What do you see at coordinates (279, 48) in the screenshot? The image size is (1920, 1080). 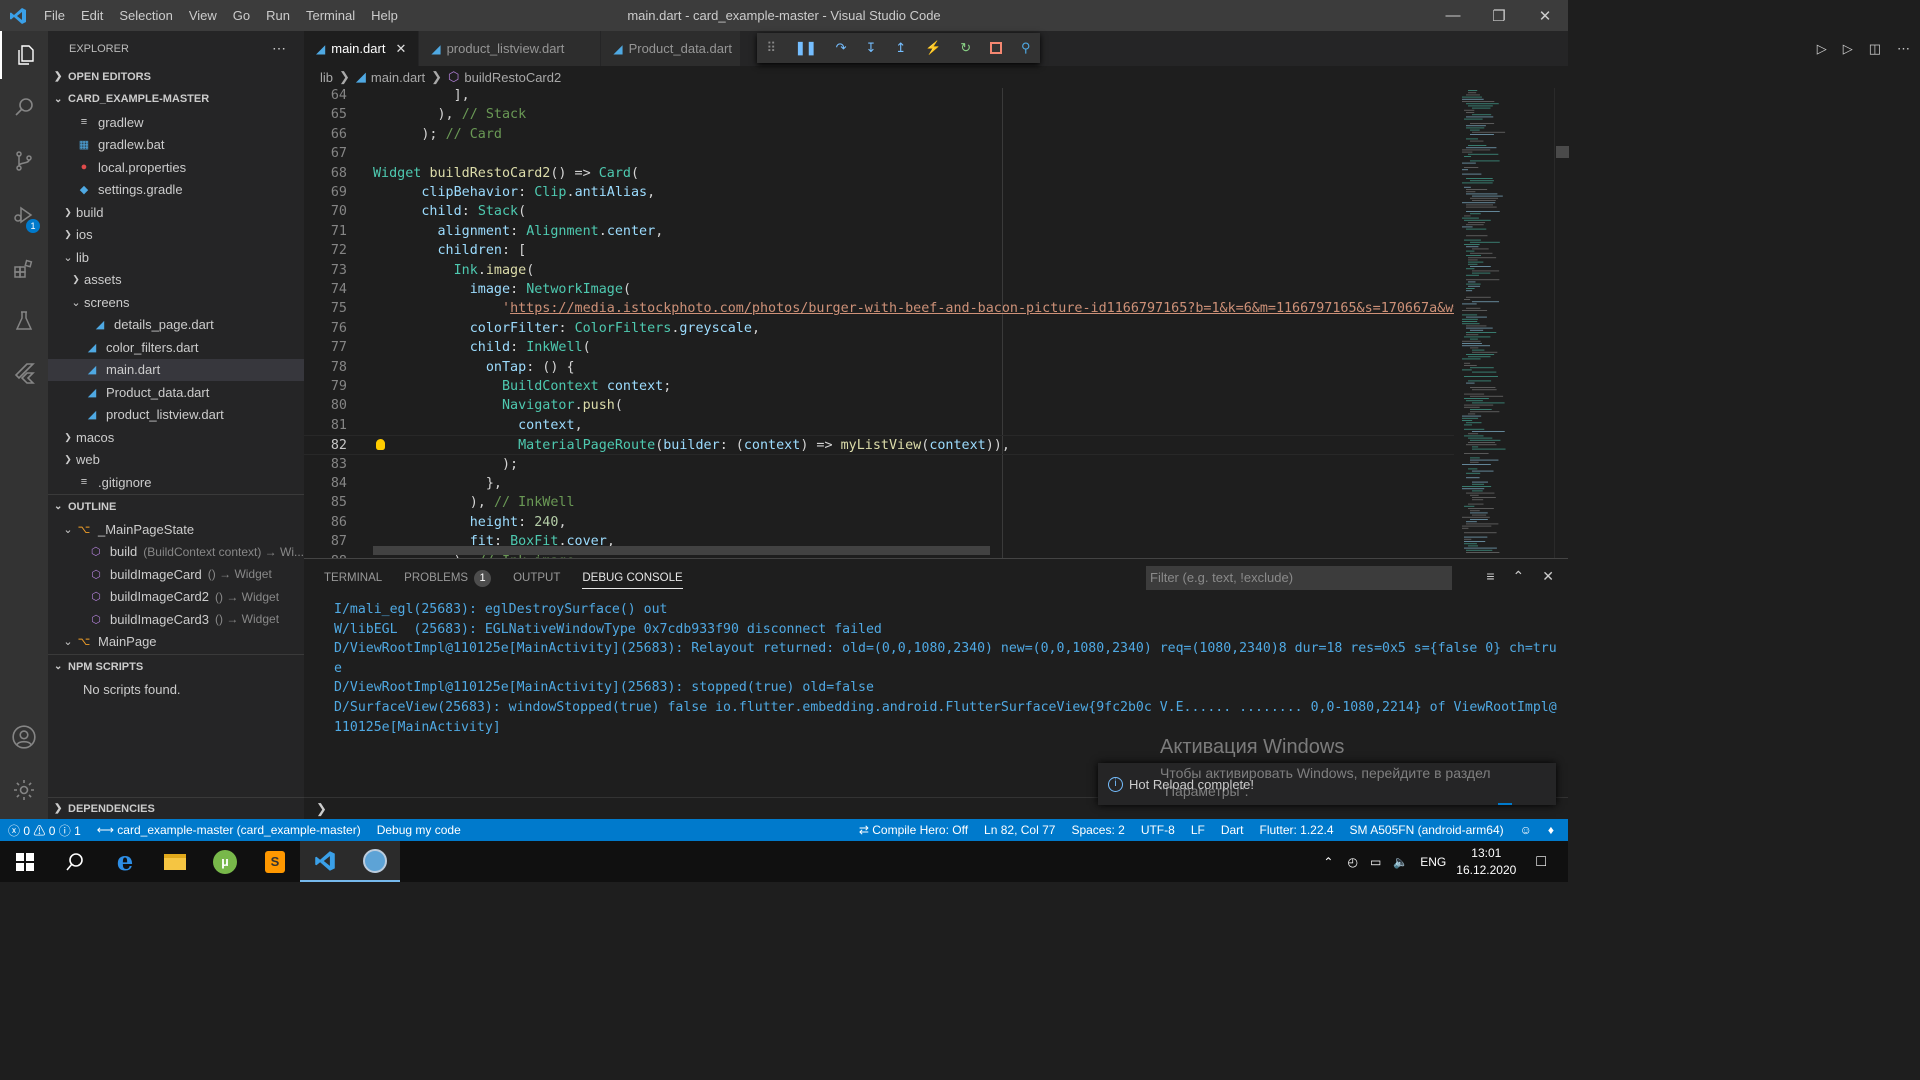 I see `more-actions-icon: ⋯` at bounding box center [279, 48].